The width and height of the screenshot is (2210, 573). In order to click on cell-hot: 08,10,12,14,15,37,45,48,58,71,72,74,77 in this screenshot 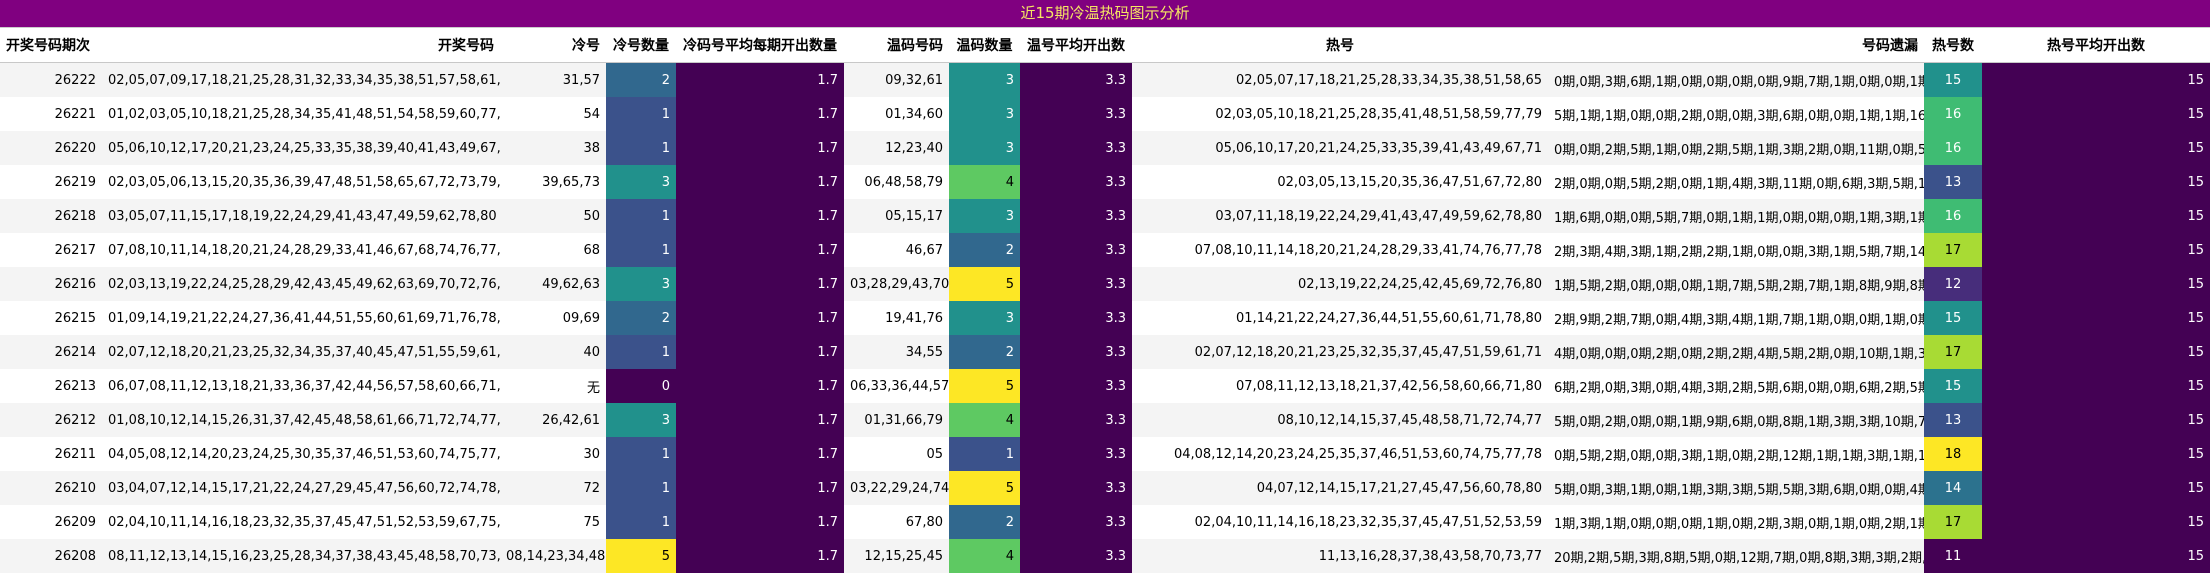, I will do `click(1340, 420)`.